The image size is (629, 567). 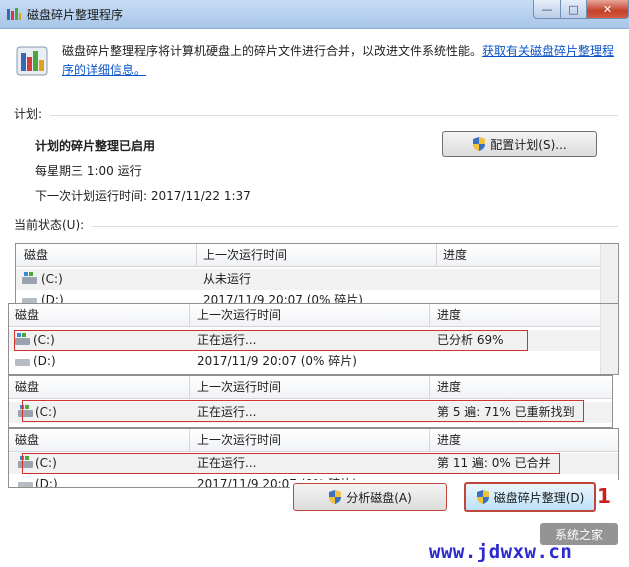 I want to click on watermark-badge-text: 系统之家, so click(x=578, y=534).